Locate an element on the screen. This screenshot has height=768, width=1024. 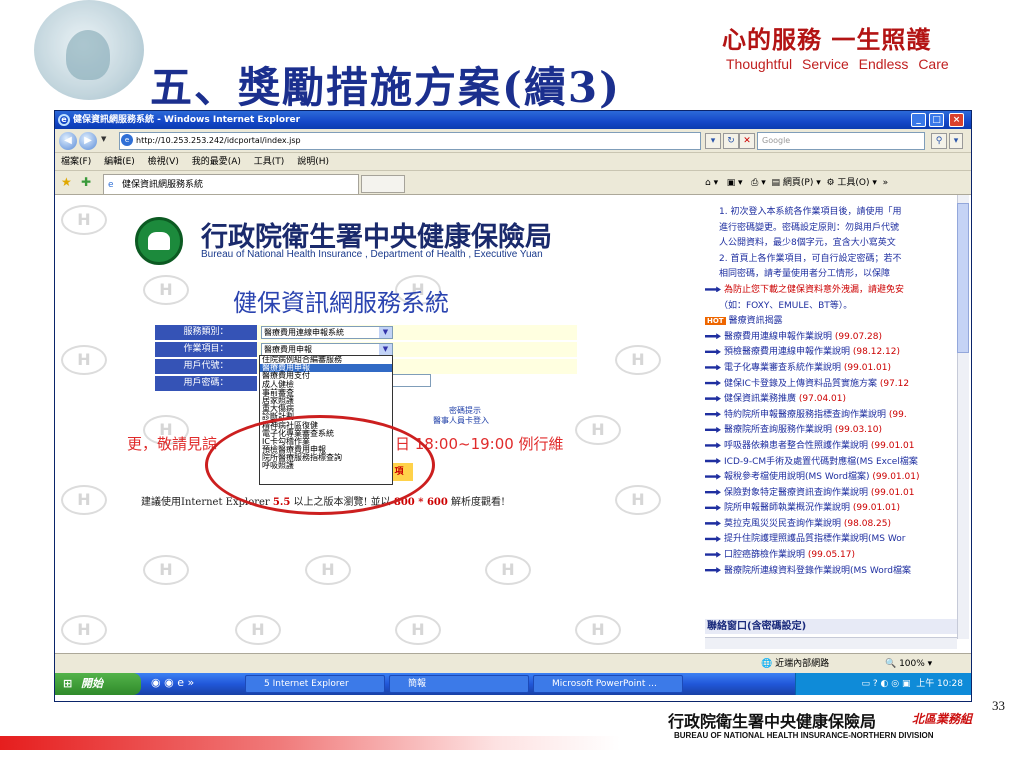
news-intro-line: 人公開資料，最少8個字元，宜含大小寫英文 is located at coordinates (807, 243).